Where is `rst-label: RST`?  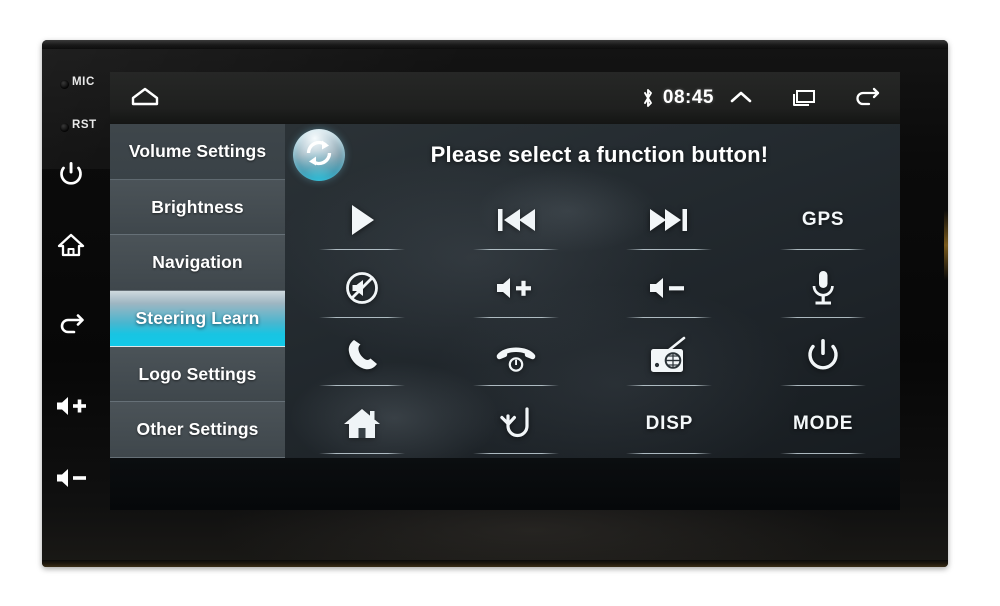
rst-label: RST is located at coordinates (84, 125).